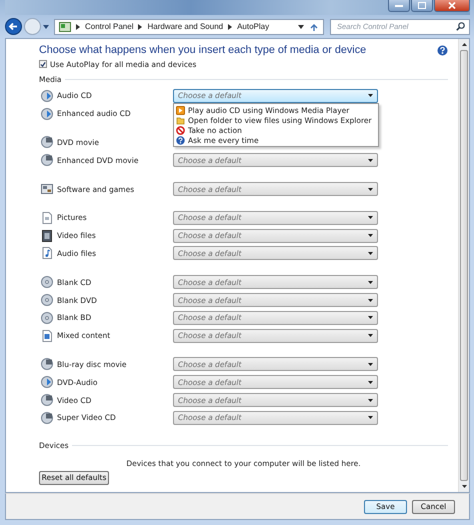 This screenshot has height=525, width=474. I want to click on video-file-icon, so click(47, 236).